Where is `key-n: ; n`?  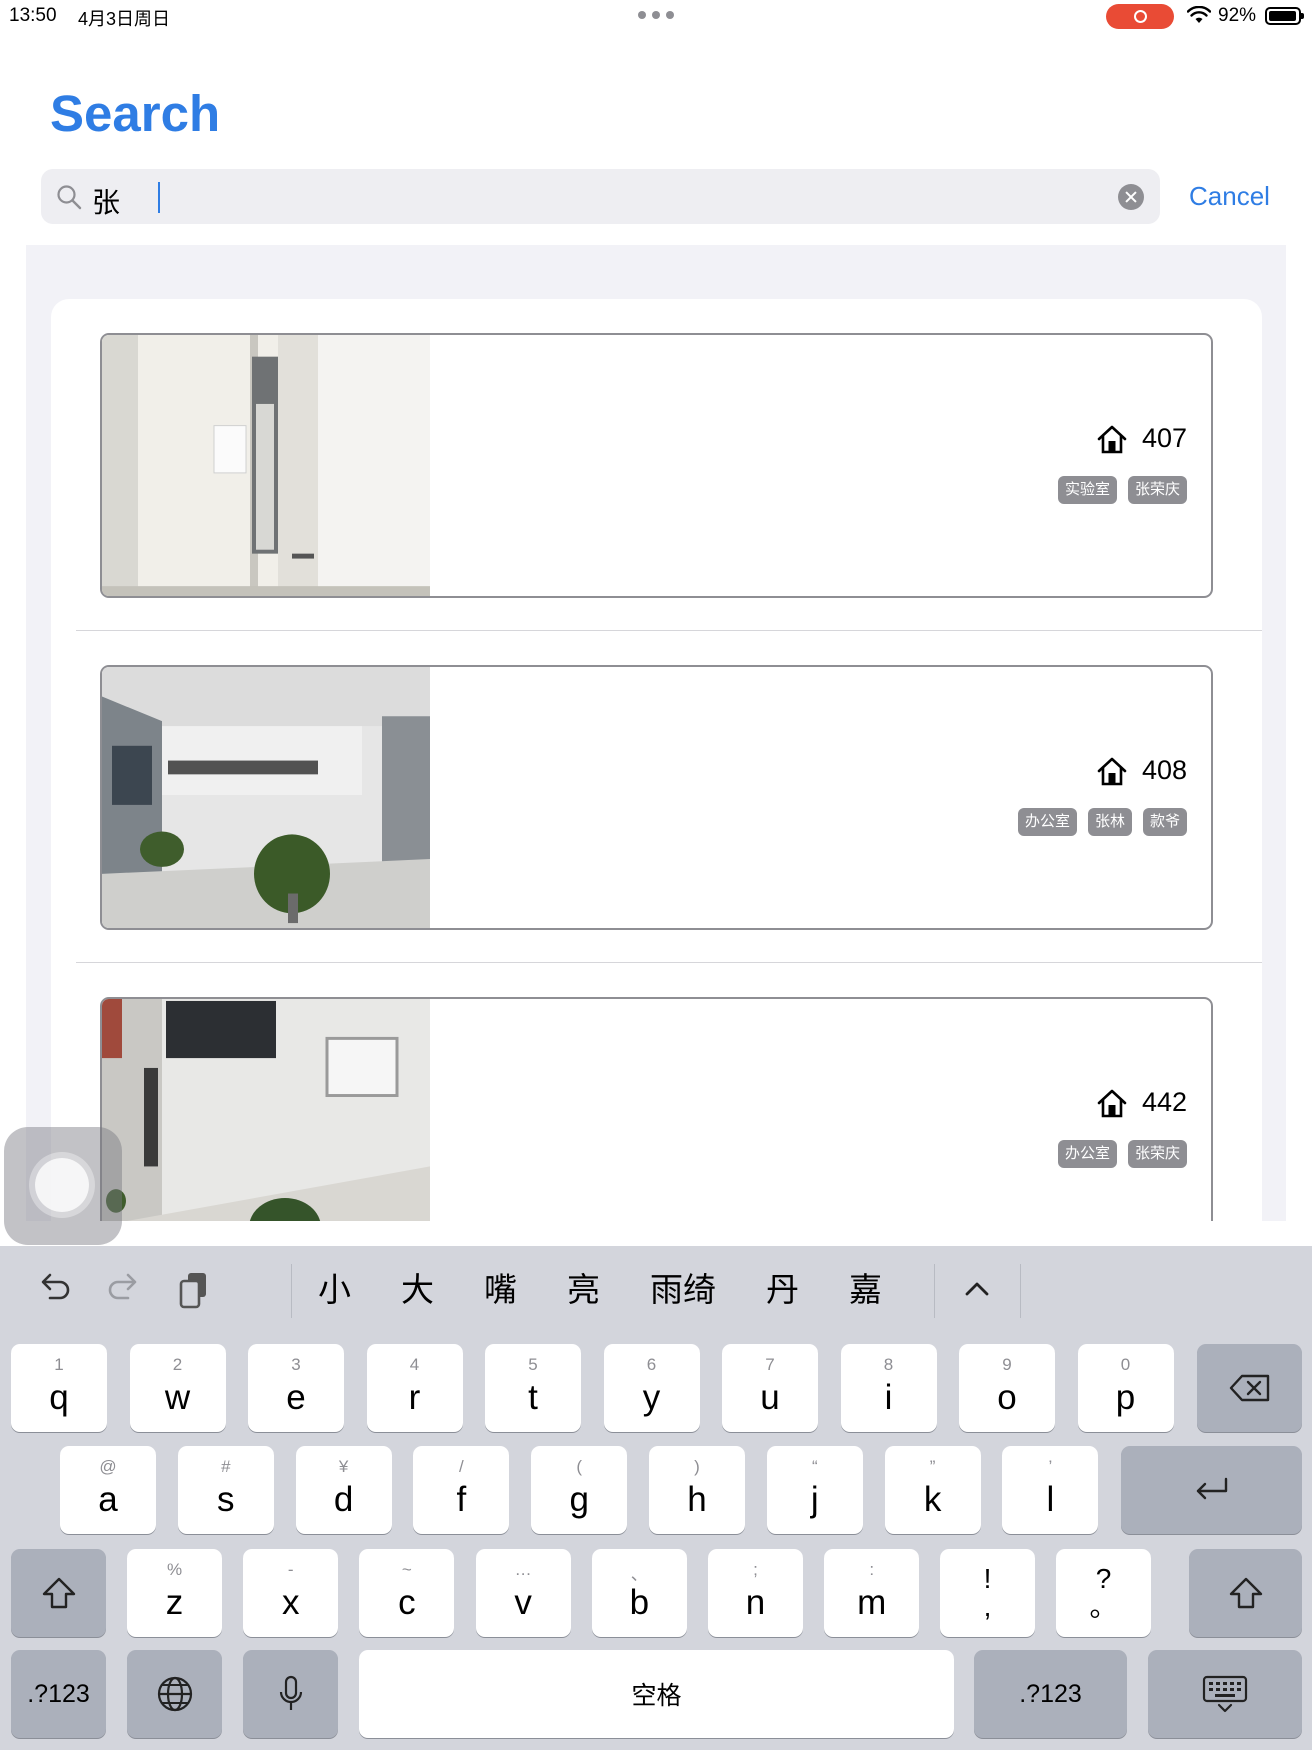 key-n: ; n is located at coordinates (755, 1593).